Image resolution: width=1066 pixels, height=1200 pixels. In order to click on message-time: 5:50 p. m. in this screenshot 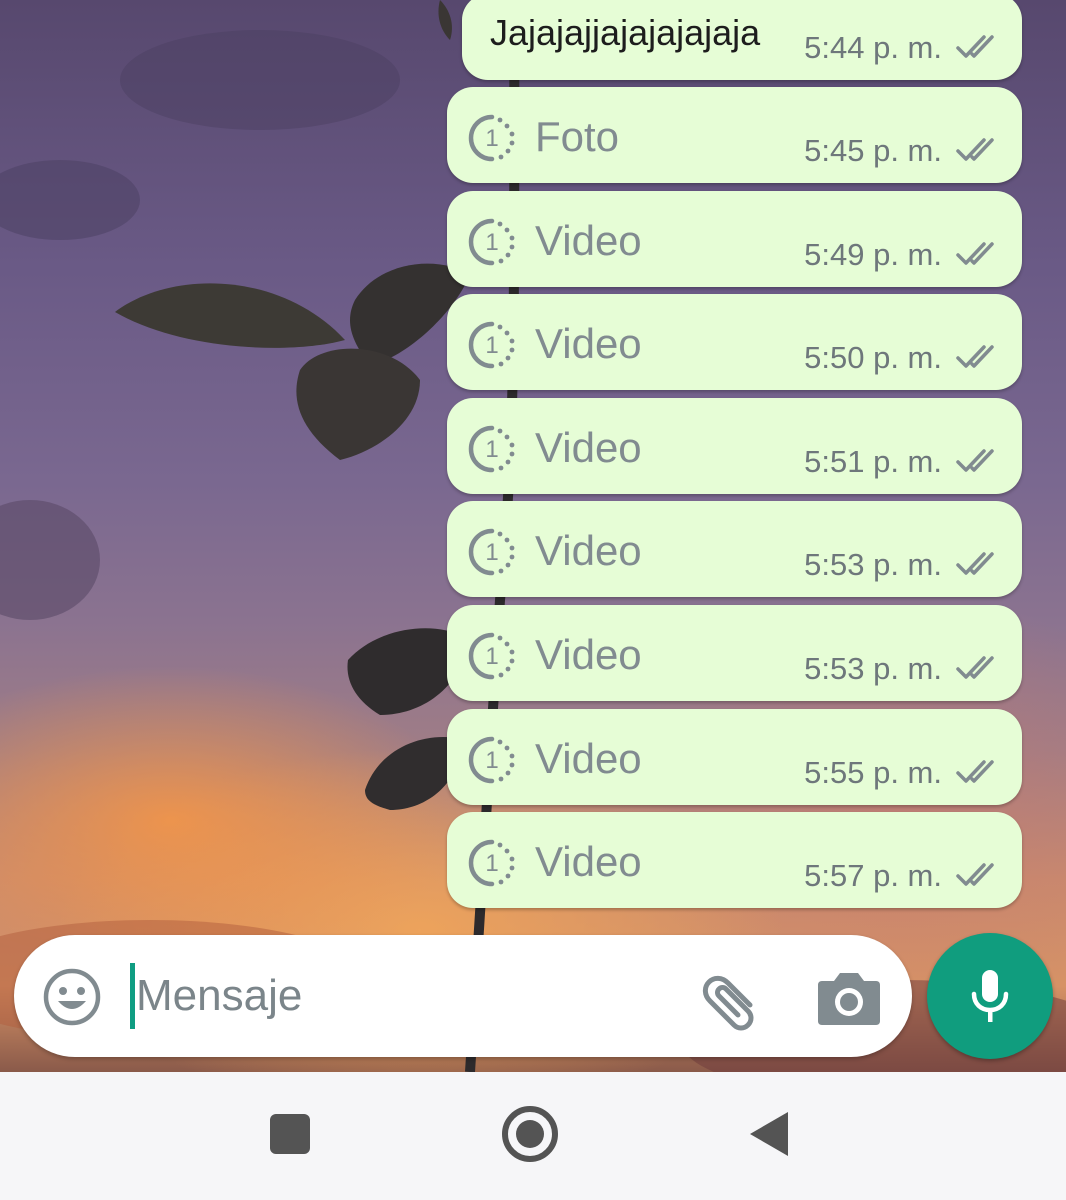, I will do `click(873, 358)`.